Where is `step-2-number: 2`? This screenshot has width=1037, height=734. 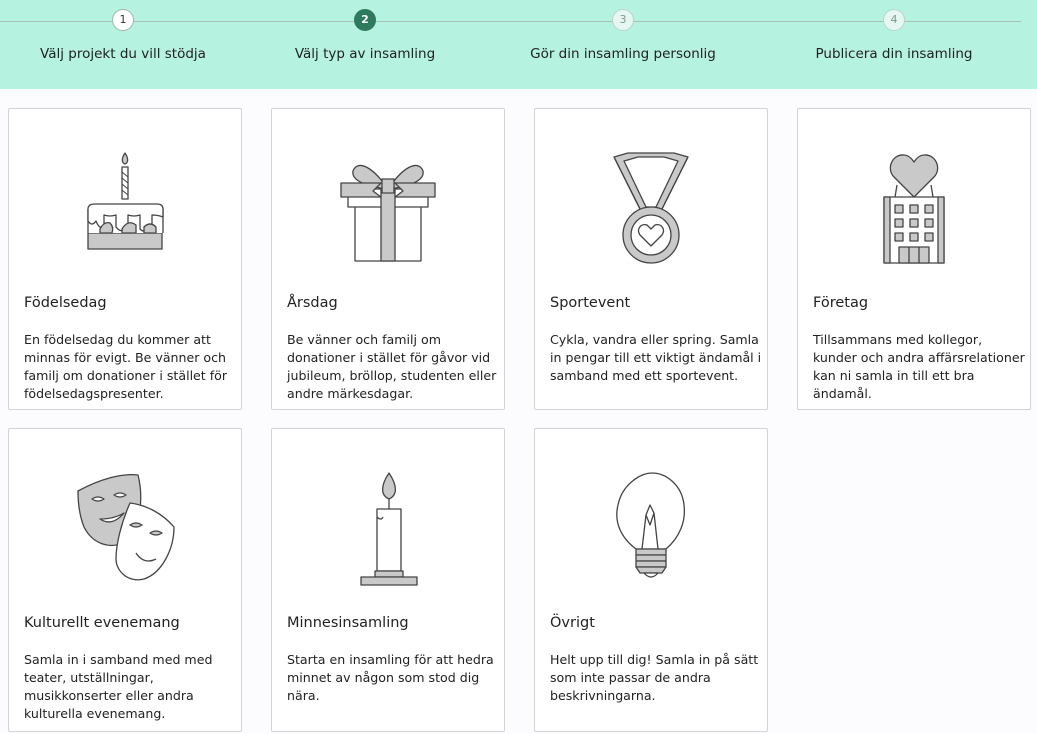 step-2-number: 2 is located at coordinates (365, 20).